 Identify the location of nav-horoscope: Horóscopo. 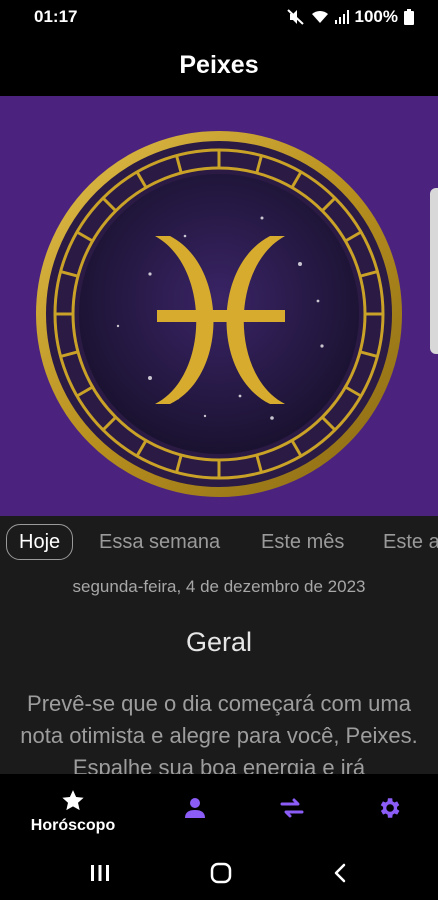
(73, 810).